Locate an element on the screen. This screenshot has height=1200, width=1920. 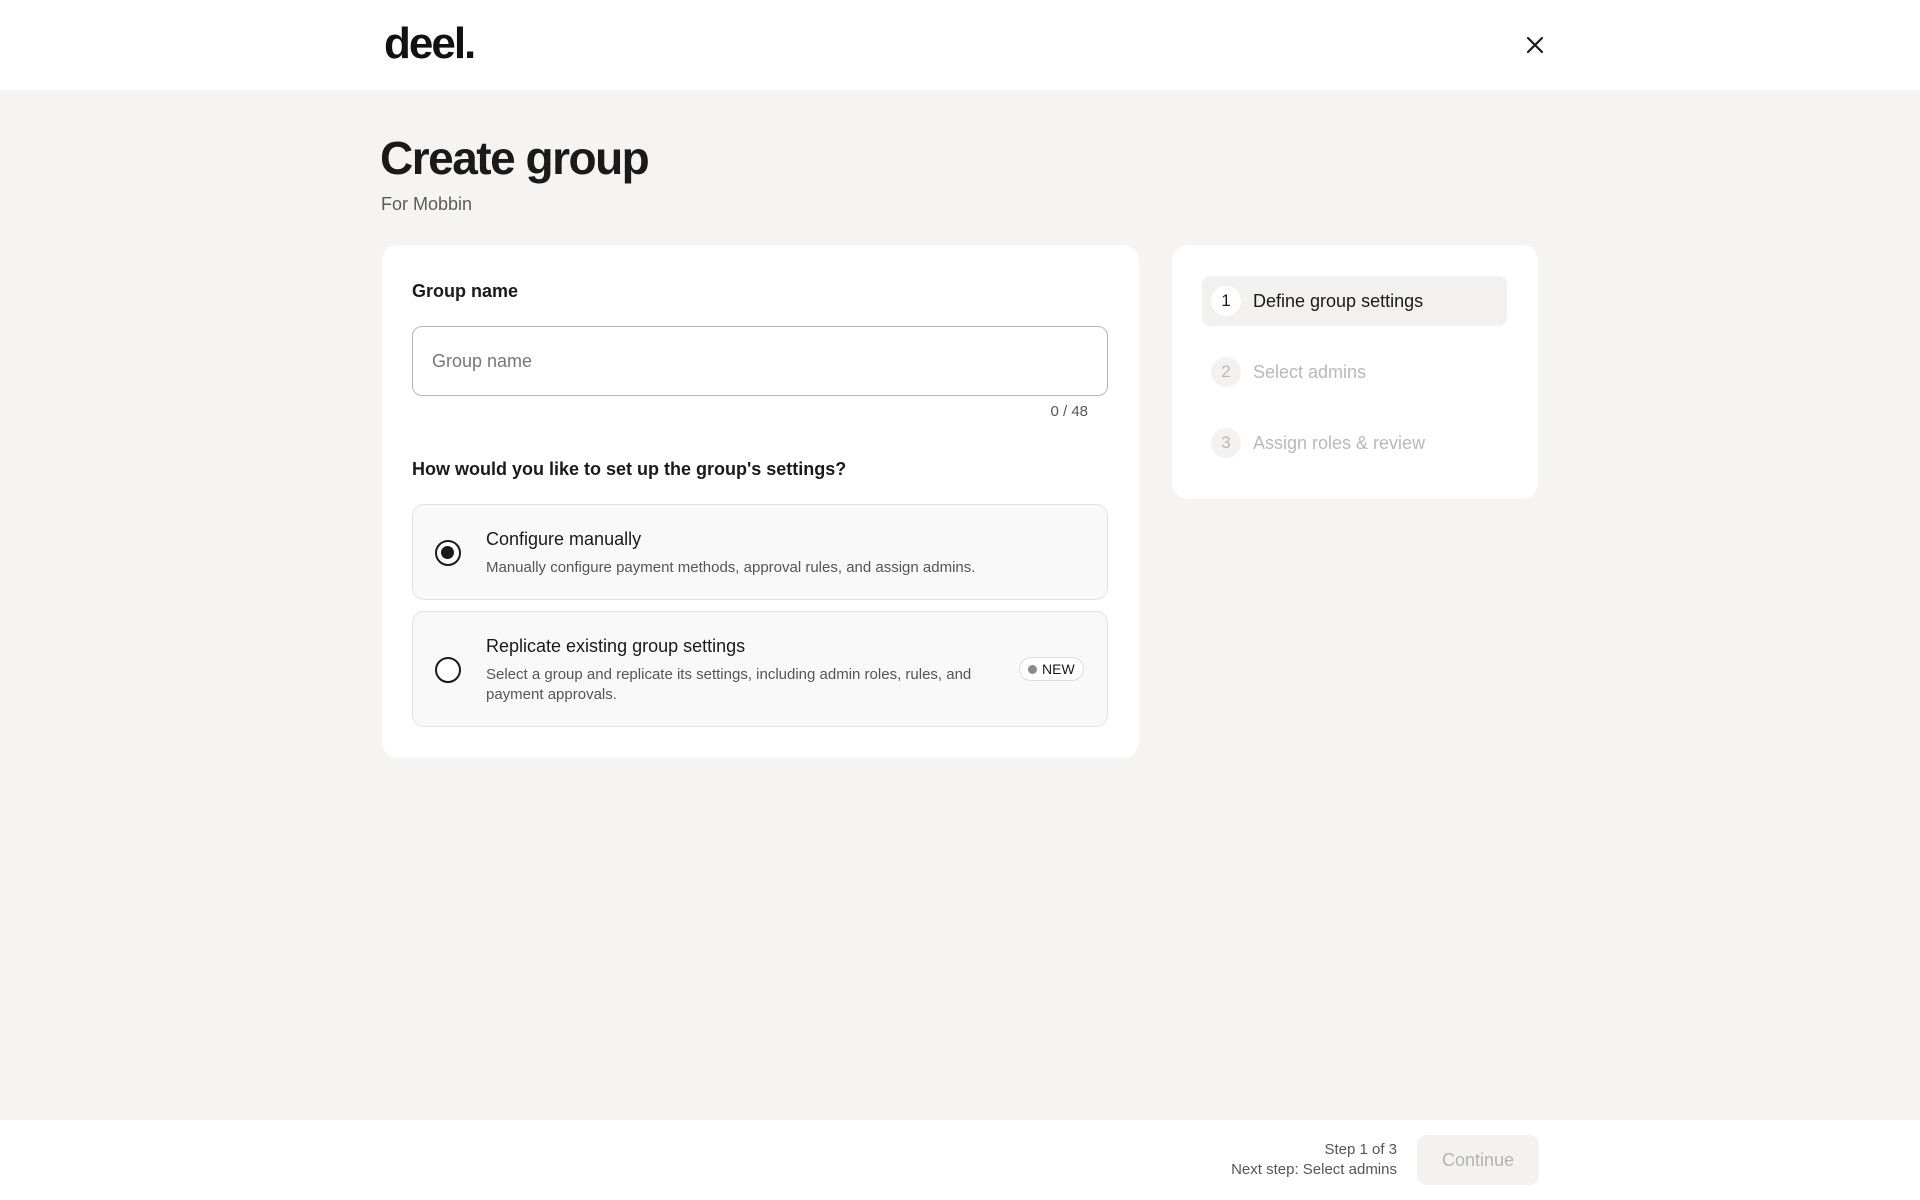
badge-dot-icon is located at coordinates (1032, 669).